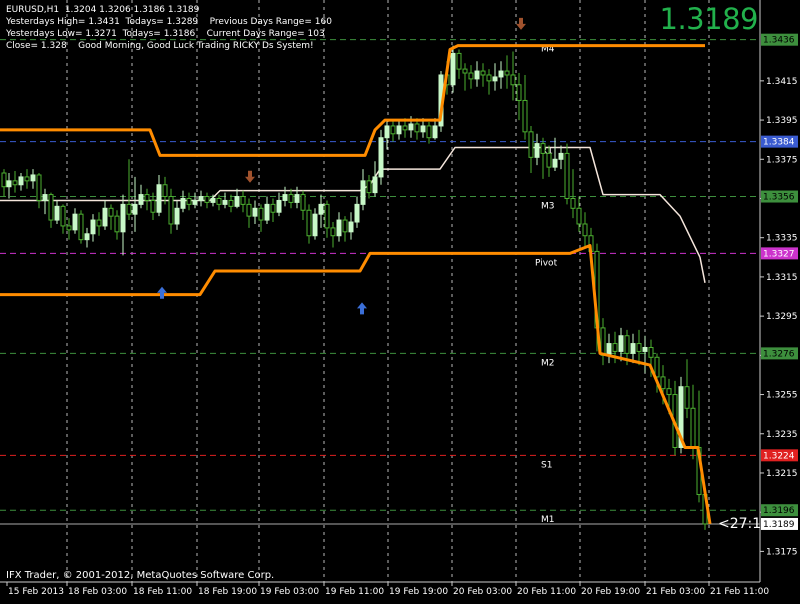 The height and width of the screenshot is (604, 800). What do you see at coordinates (610, 592) in the screenshot?
I see `x-tick-label: 20 Feb 19:00` at bounding box center [610, 592].